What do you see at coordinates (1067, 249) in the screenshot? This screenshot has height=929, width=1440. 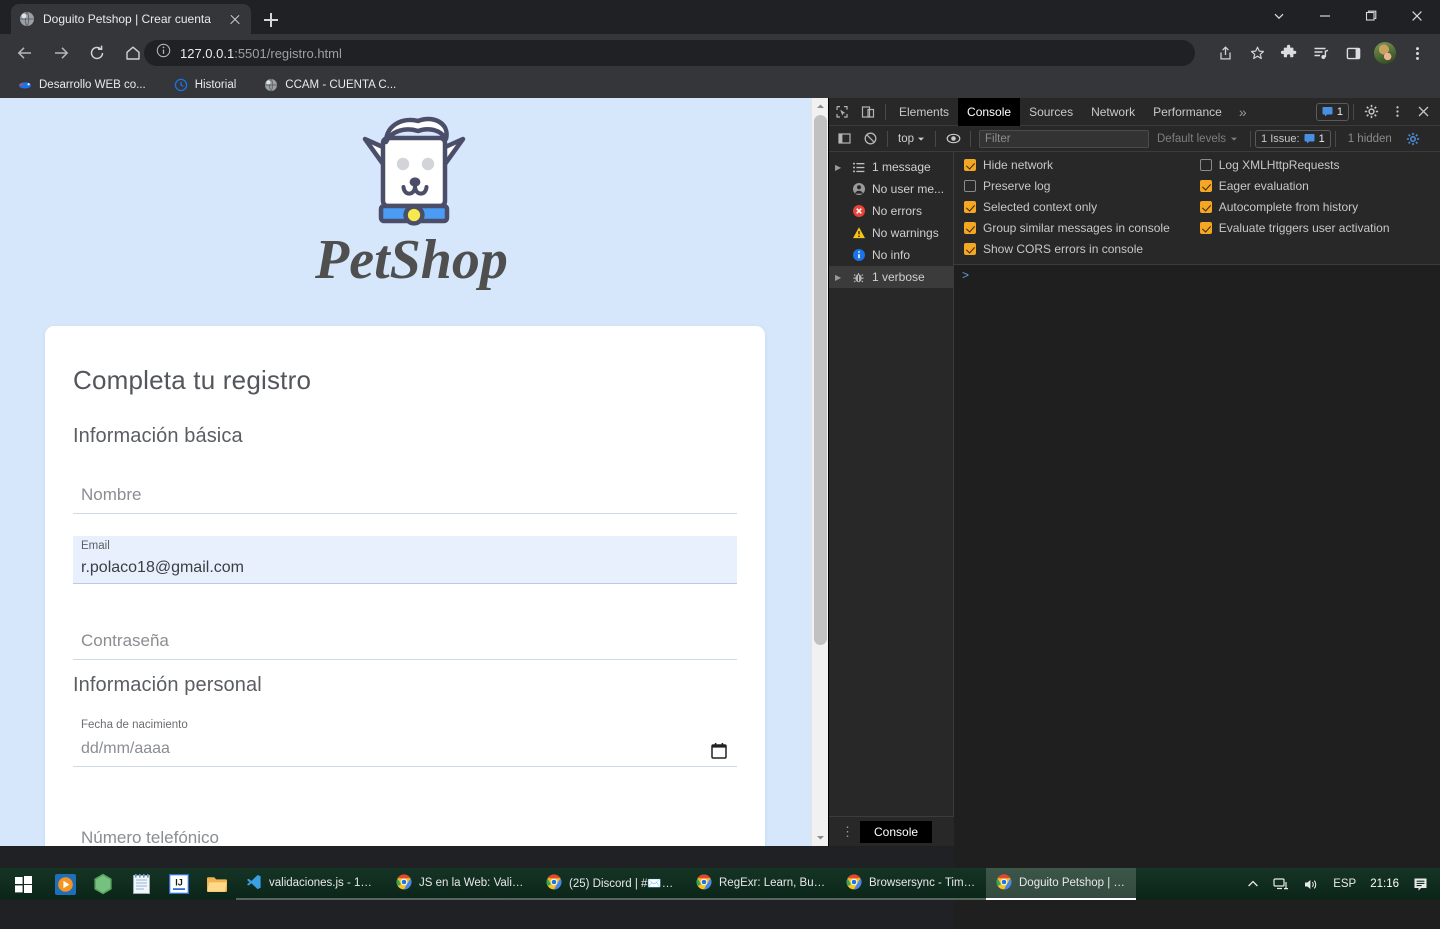 I see `option-show-cors-errors: Show CORS errors in console` at bounding box center [1067, 249].